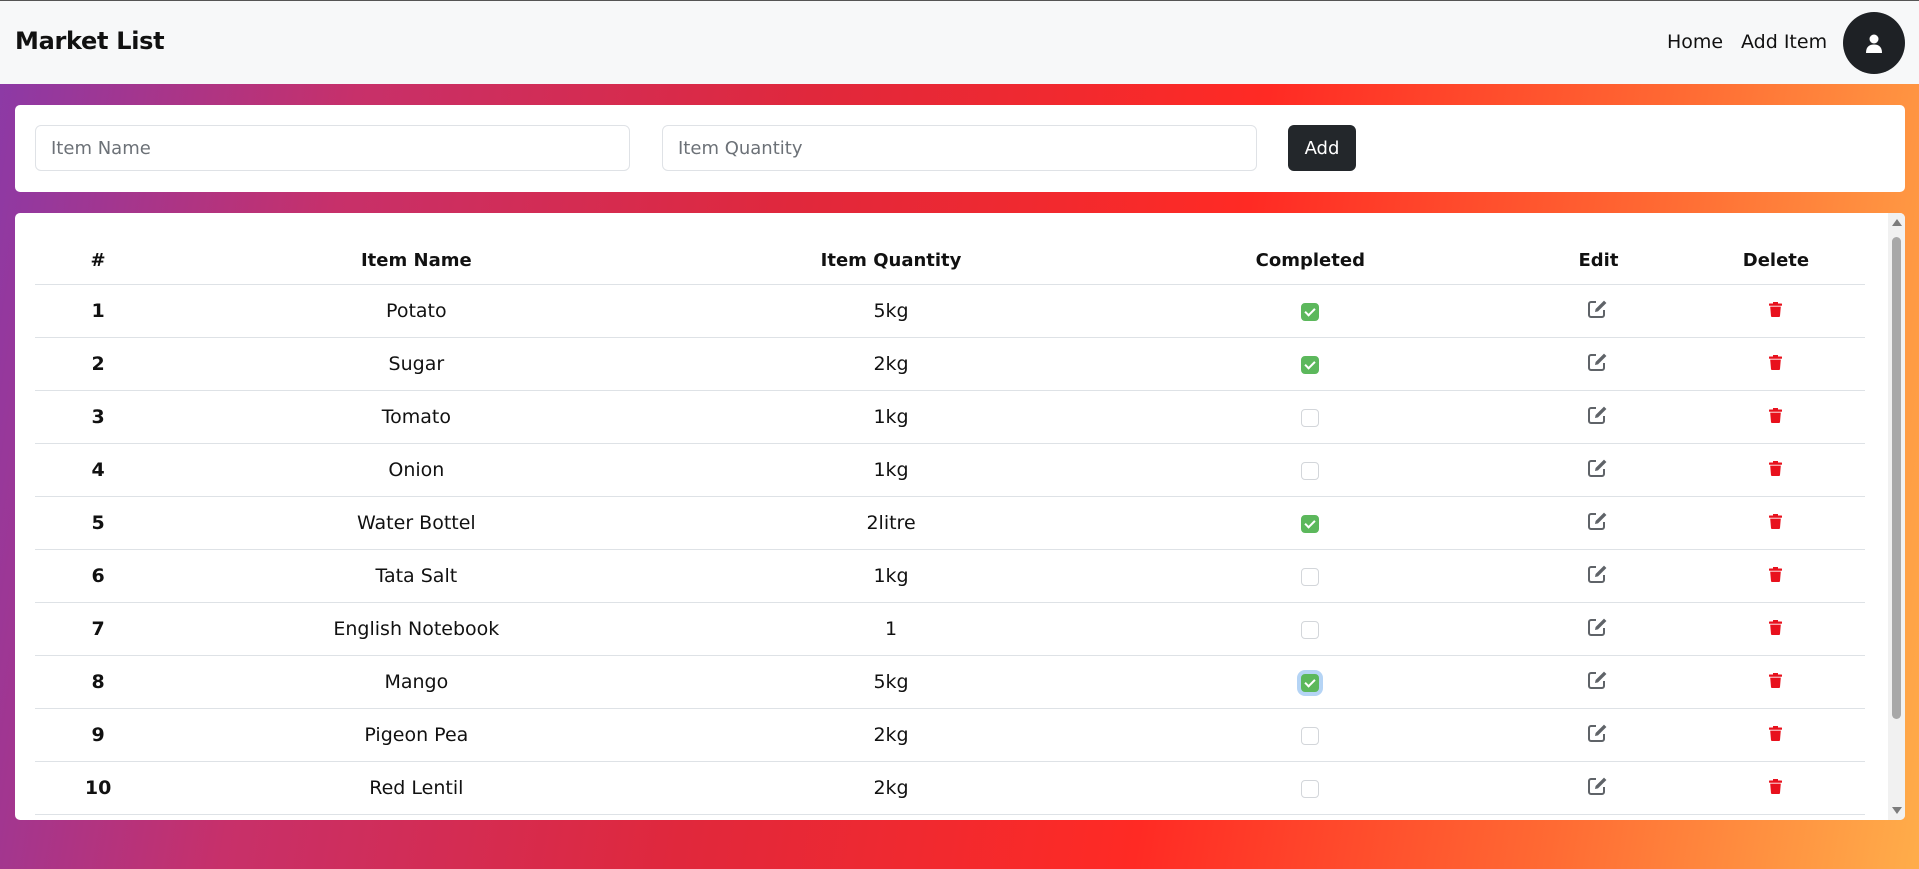 The image size is (1919, 869). I want to click on row-item-name: Mango, so click(416, 682).